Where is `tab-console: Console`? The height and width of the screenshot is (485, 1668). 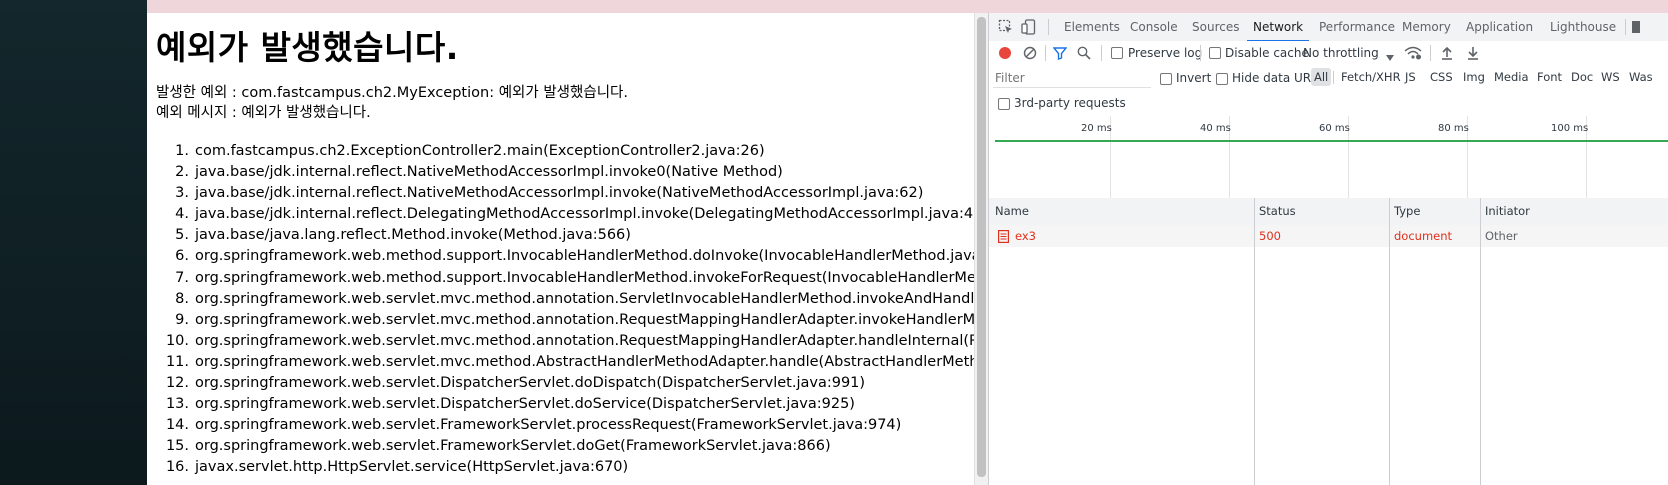 tab-console: Console is located at coordinates (1154, 27).